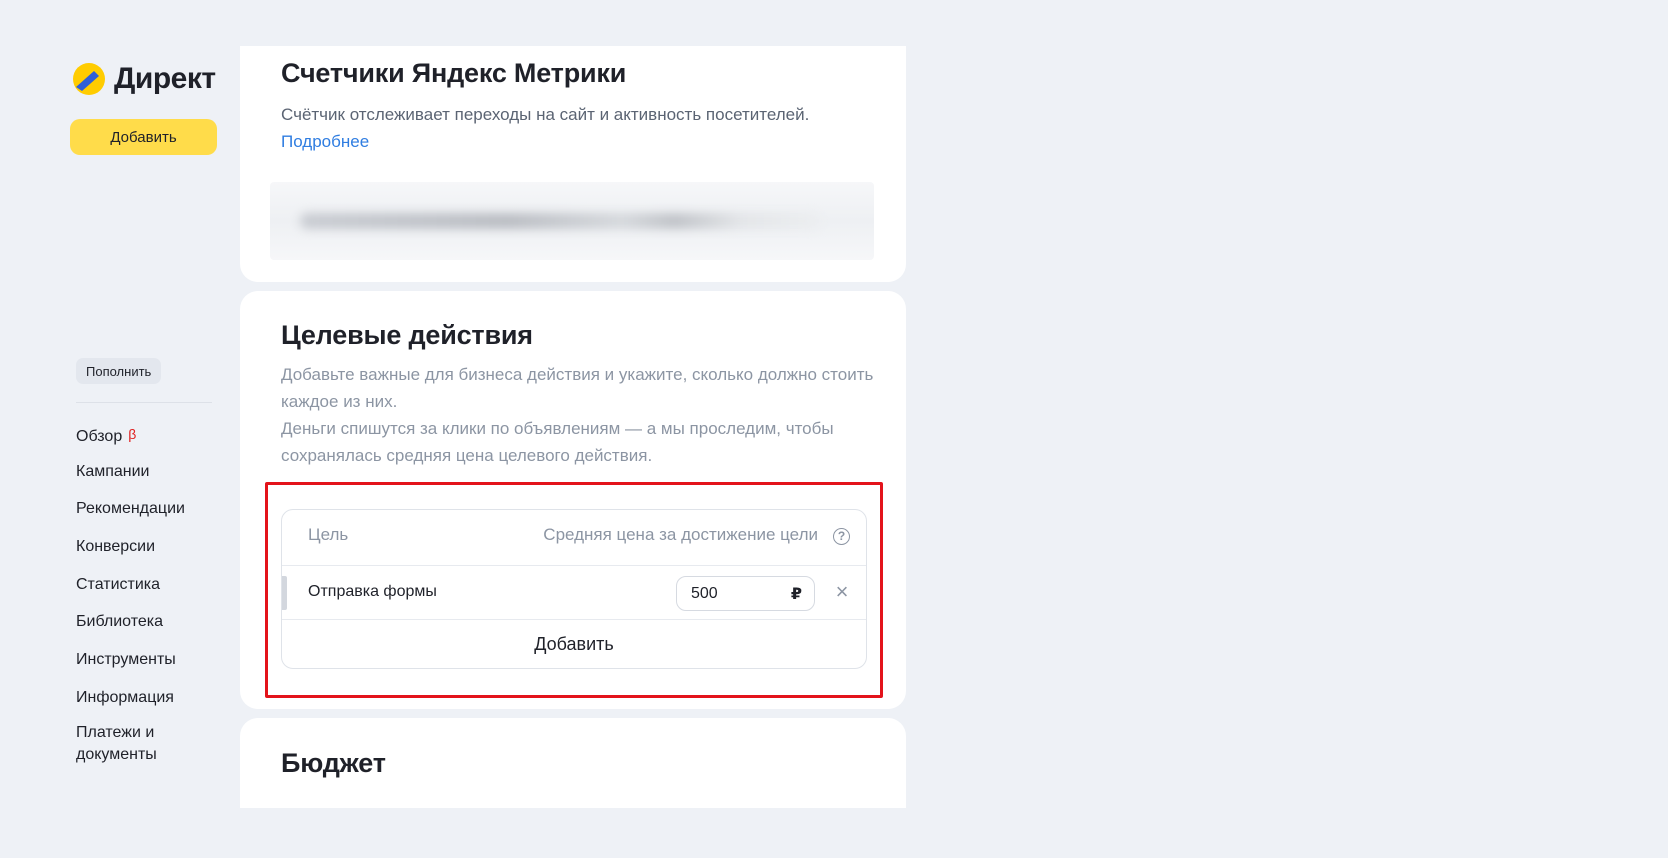 The image size is (1668, 858). What do you see at coordinates (130, 590) in the screenshot?
I see `sidebar-item-statistics: Статистика` at bounding box center [130, 590].